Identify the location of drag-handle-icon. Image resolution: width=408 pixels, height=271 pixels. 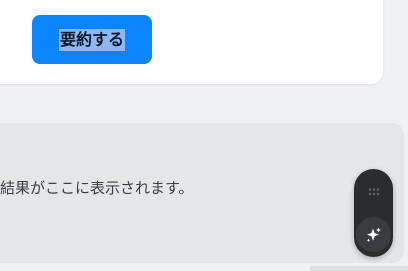
(373, 192).